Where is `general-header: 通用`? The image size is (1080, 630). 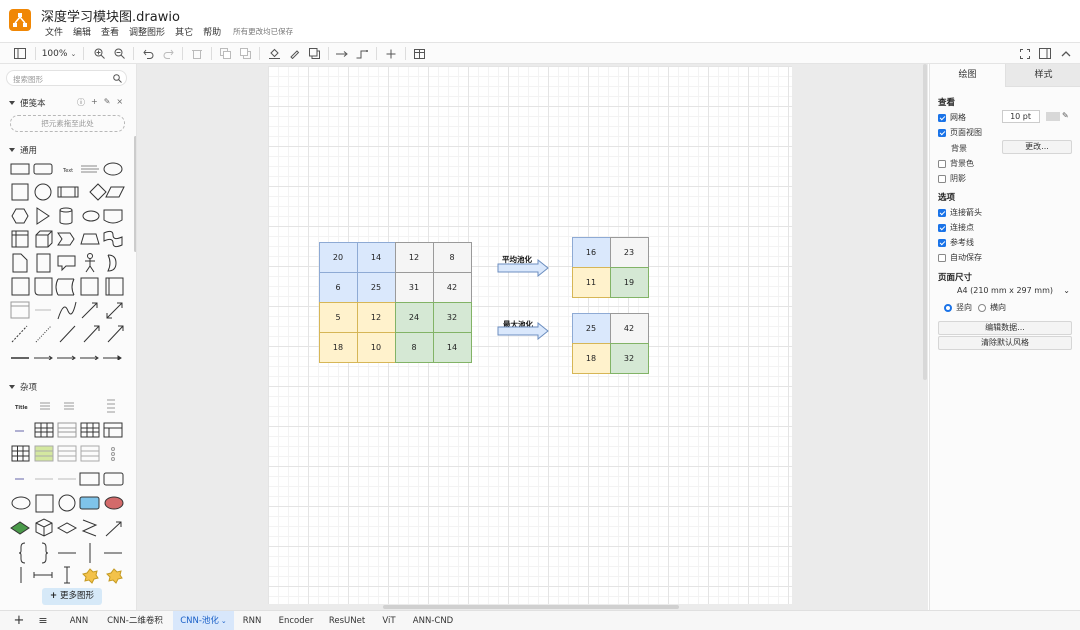
general-header: 通用 is located at coordinates (23, 150).